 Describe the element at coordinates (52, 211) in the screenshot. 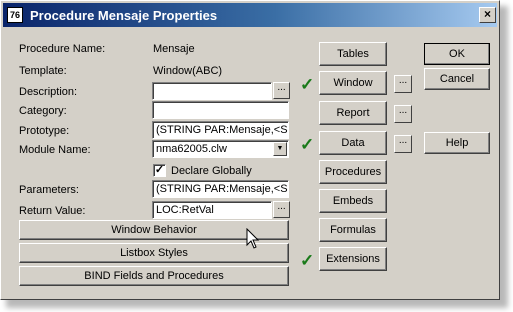

I see `return-value-label: Return Value:` at that location.